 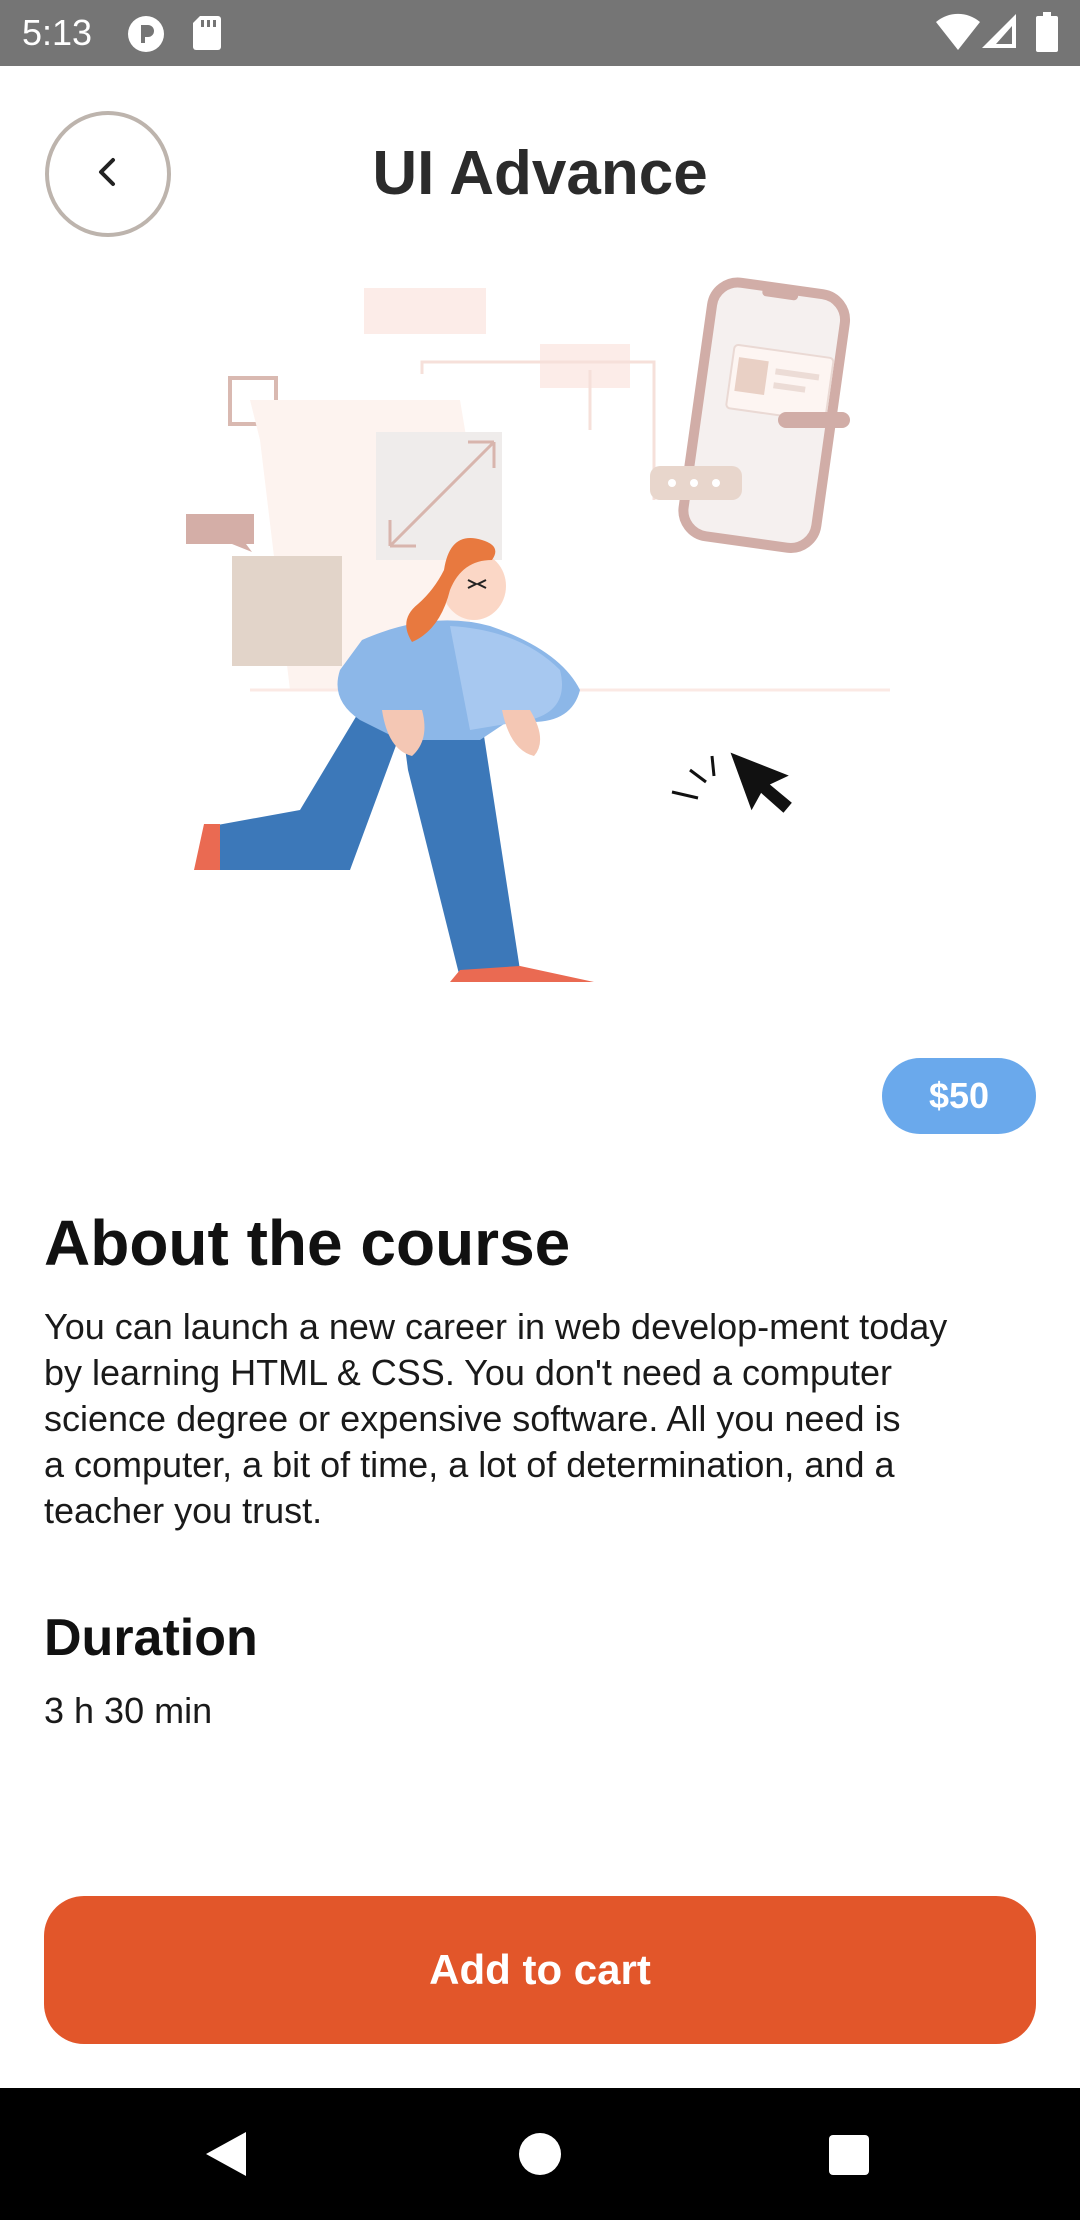 I want to click on add-to-cart-button: Add to cart, so click(x=540, y=1970).